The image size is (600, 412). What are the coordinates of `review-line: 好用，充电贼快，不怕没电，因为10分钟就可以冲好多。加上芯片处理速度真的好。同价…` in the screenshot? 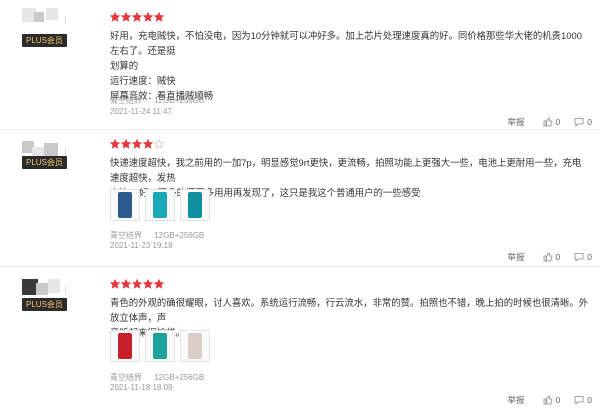 It's located at (346, 43).